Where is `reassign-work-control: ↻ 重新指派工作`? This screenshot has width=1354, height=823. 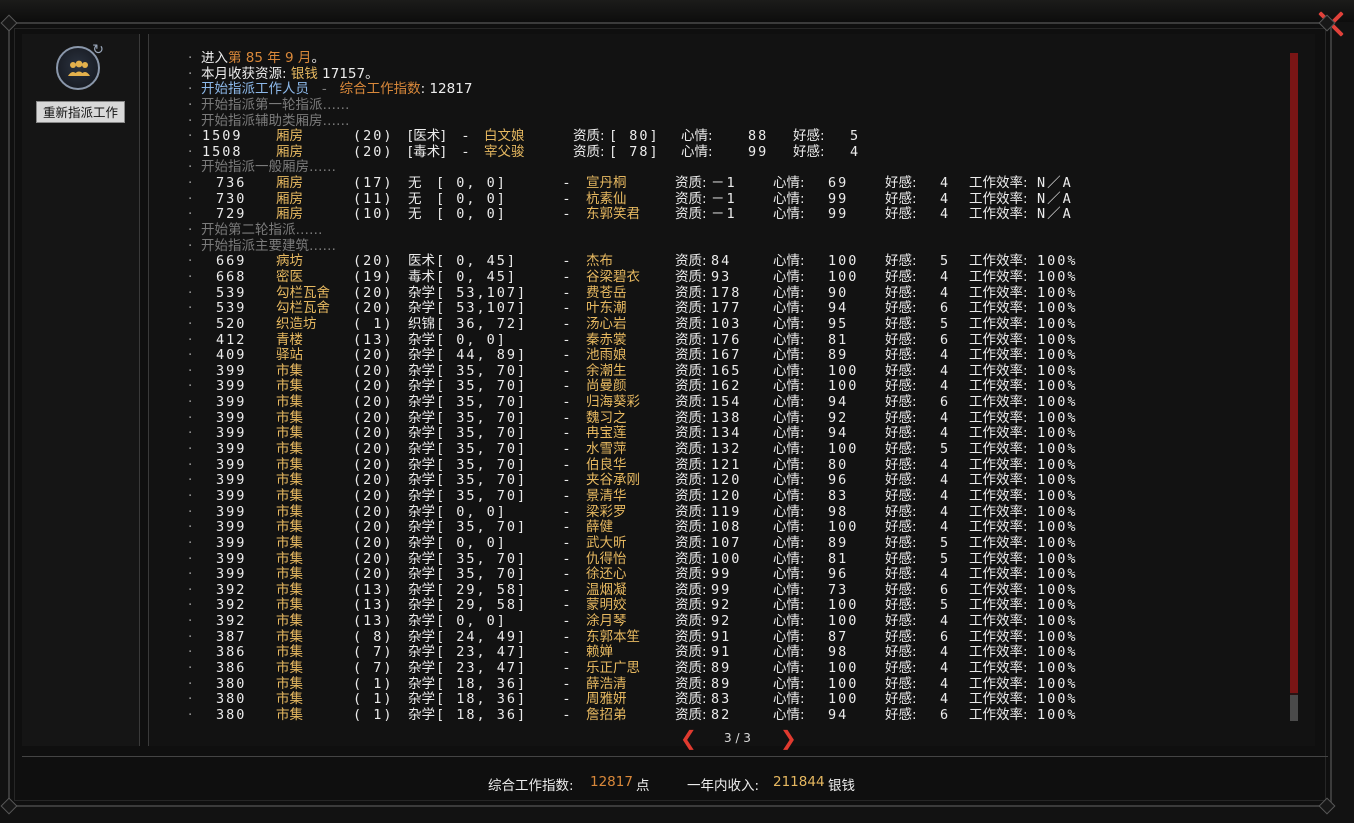 reassign-work-control: ↻ 重新指派工作 is located at coordinates (81, 83).